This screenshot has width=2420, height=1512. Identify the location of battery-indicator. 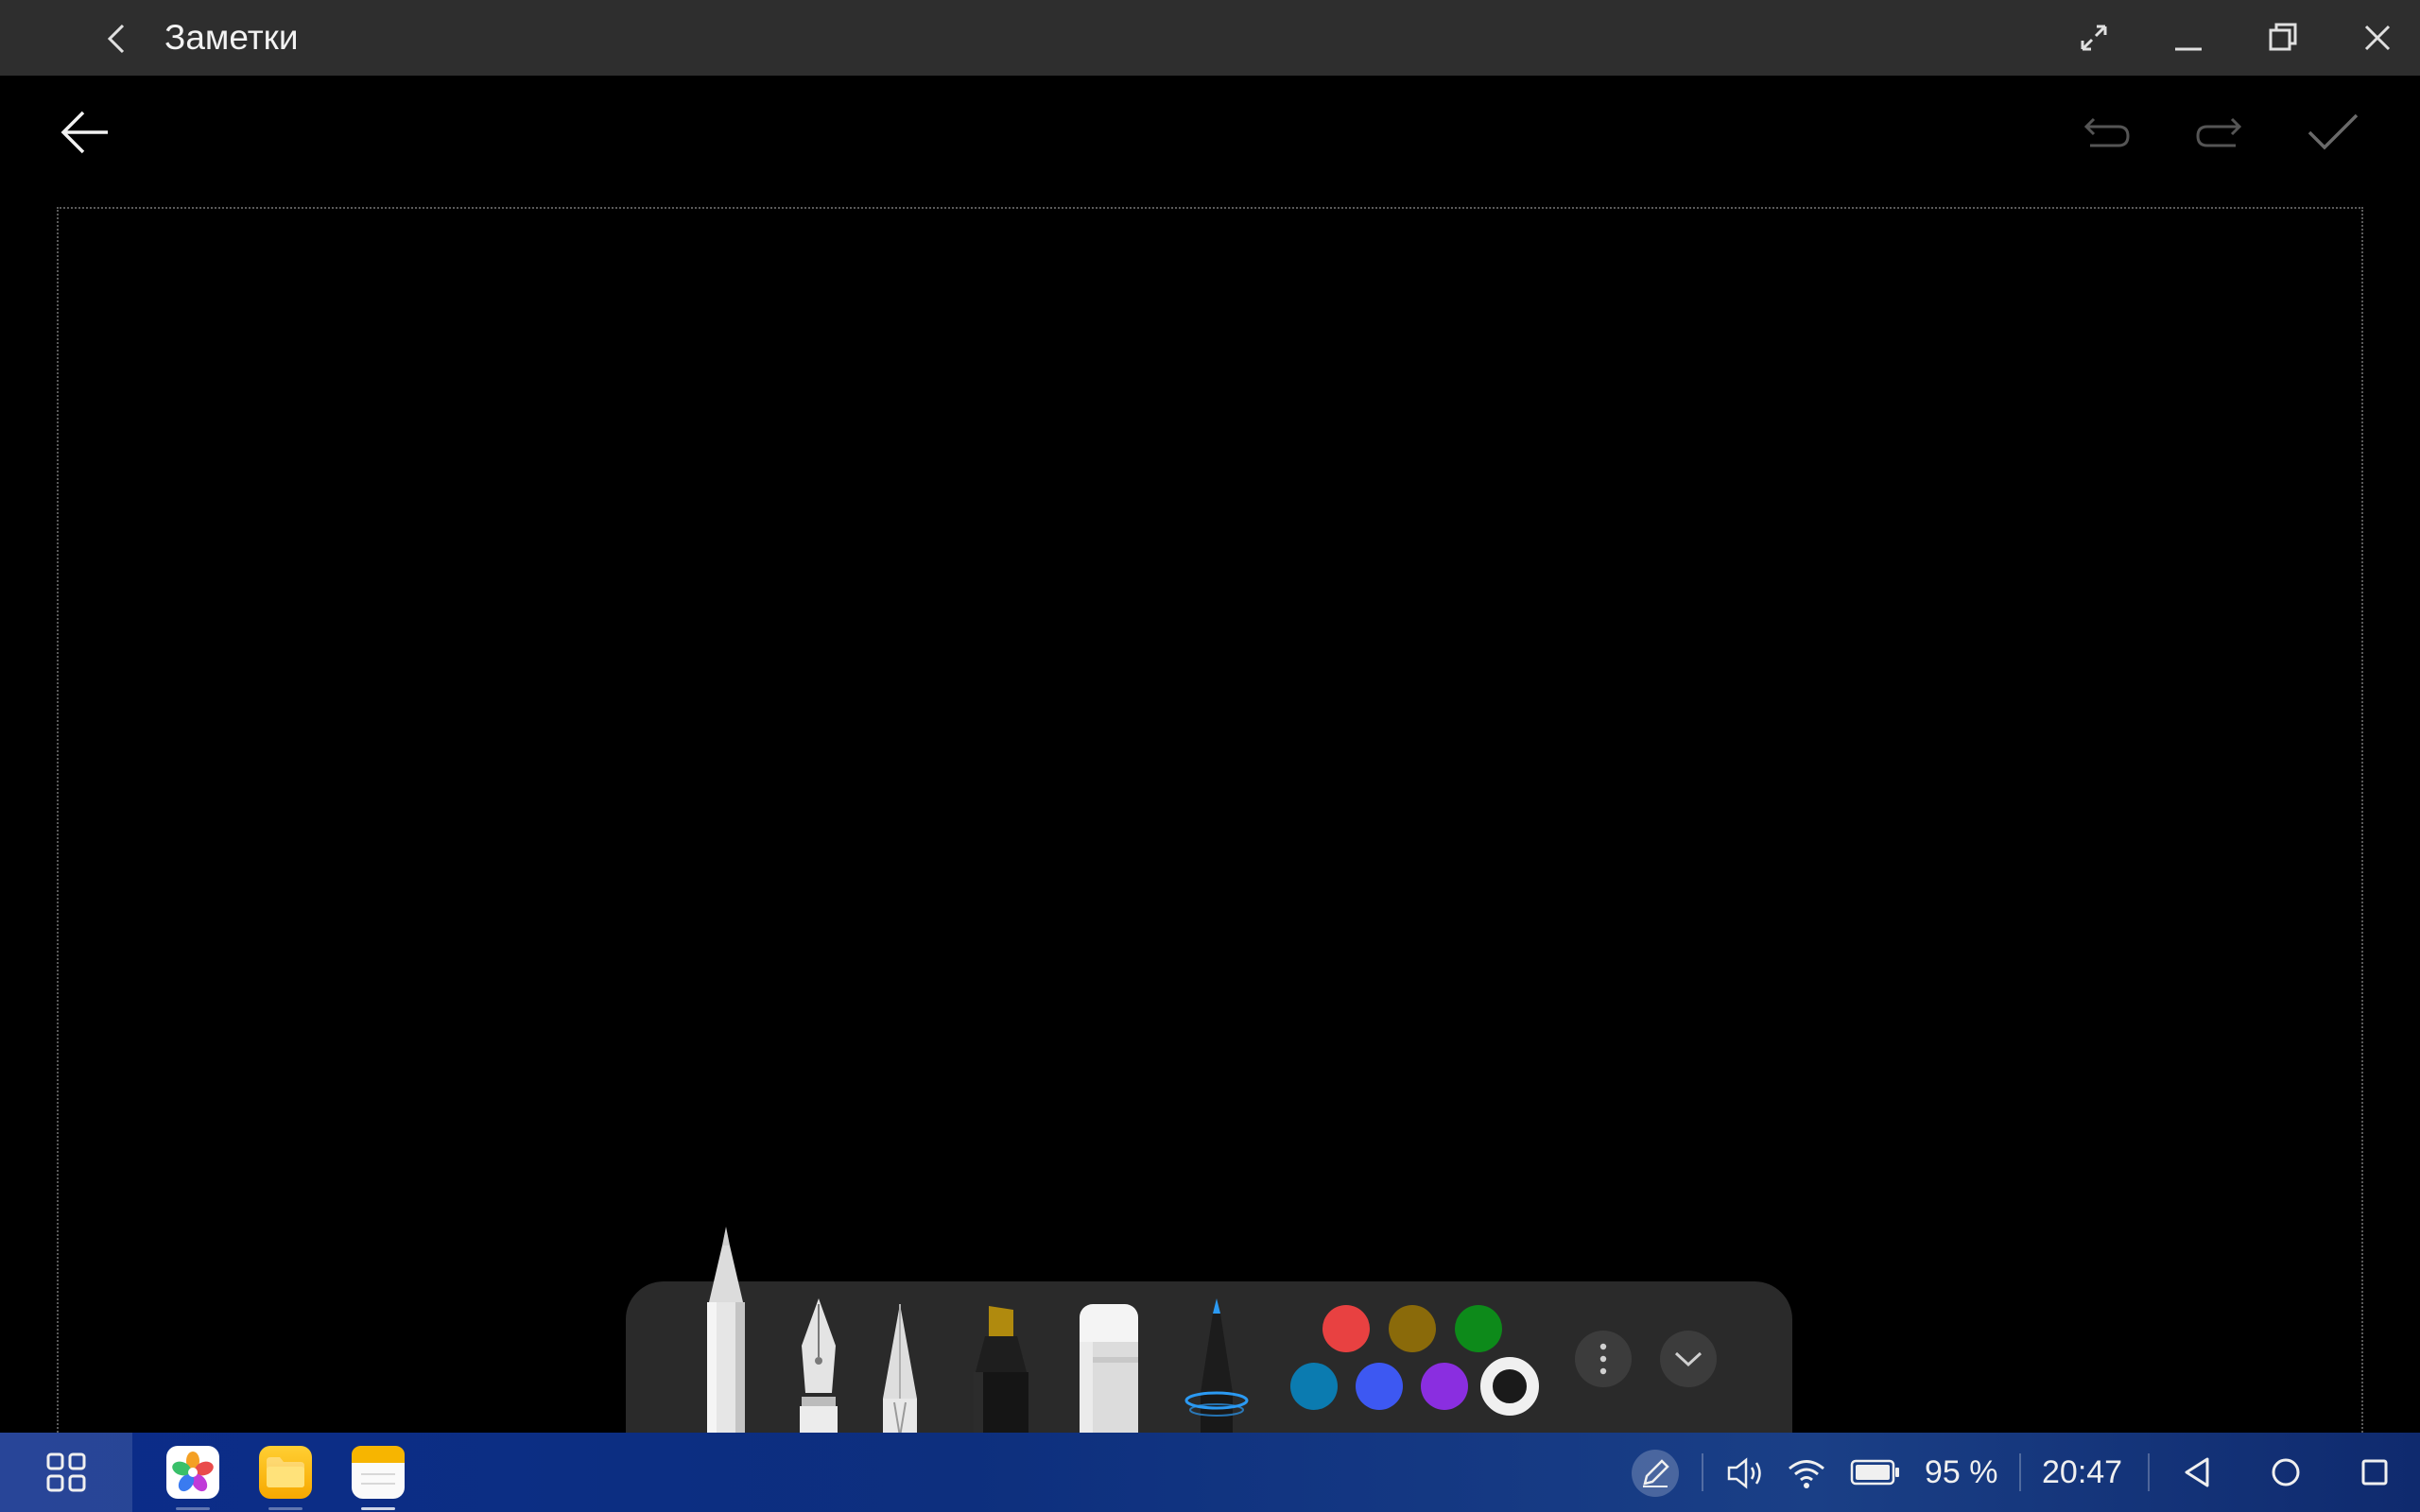
(1875, 1472).